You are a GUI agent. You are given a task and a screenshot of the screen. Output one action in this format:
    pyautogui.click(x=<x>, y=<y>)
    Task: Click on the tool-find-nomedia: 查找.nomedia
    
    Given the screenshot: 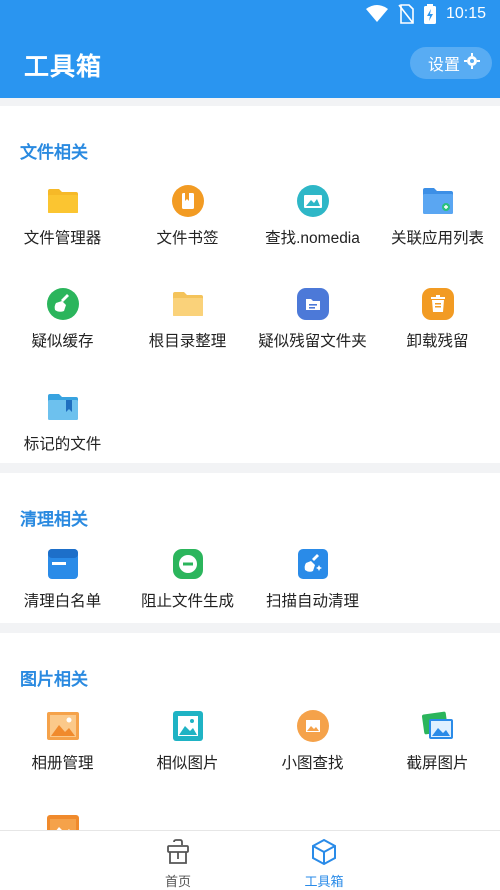 What is the action you would take?
    pyautogui.click(x=312, y=229)
    